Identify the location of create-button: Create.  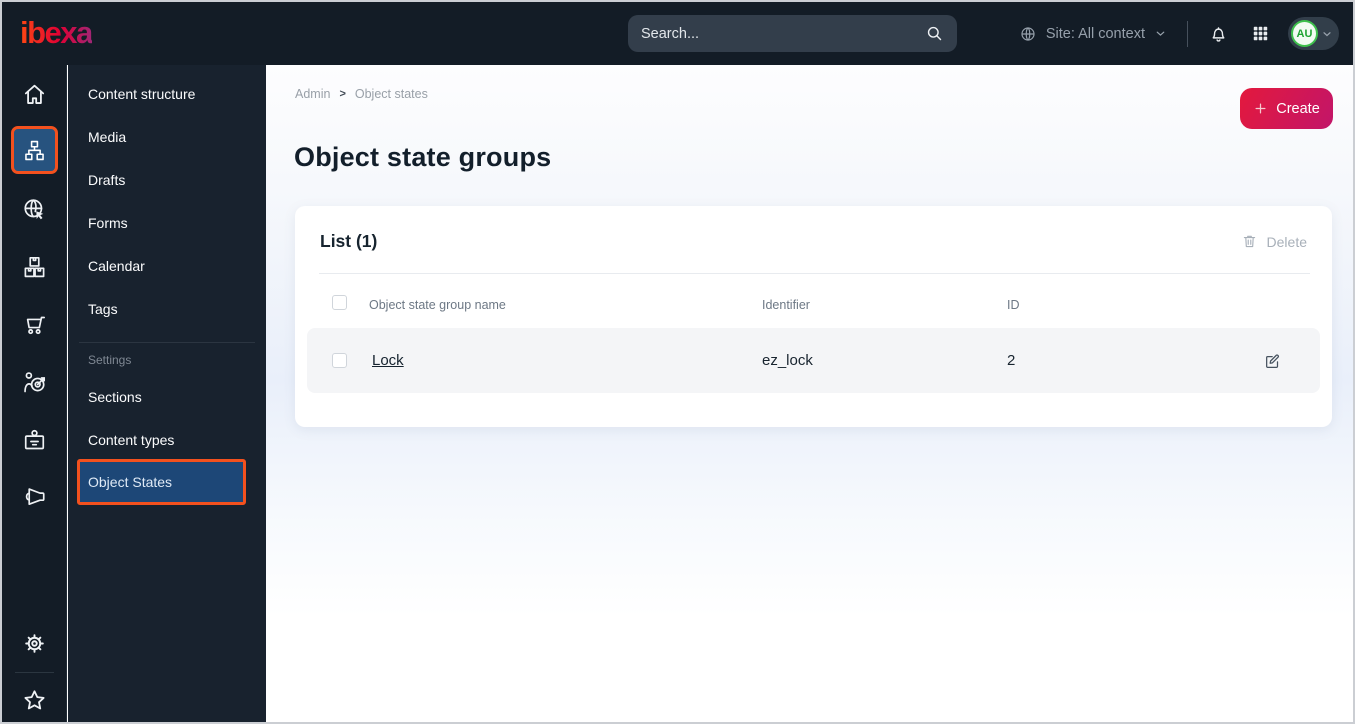
(1286, 108).